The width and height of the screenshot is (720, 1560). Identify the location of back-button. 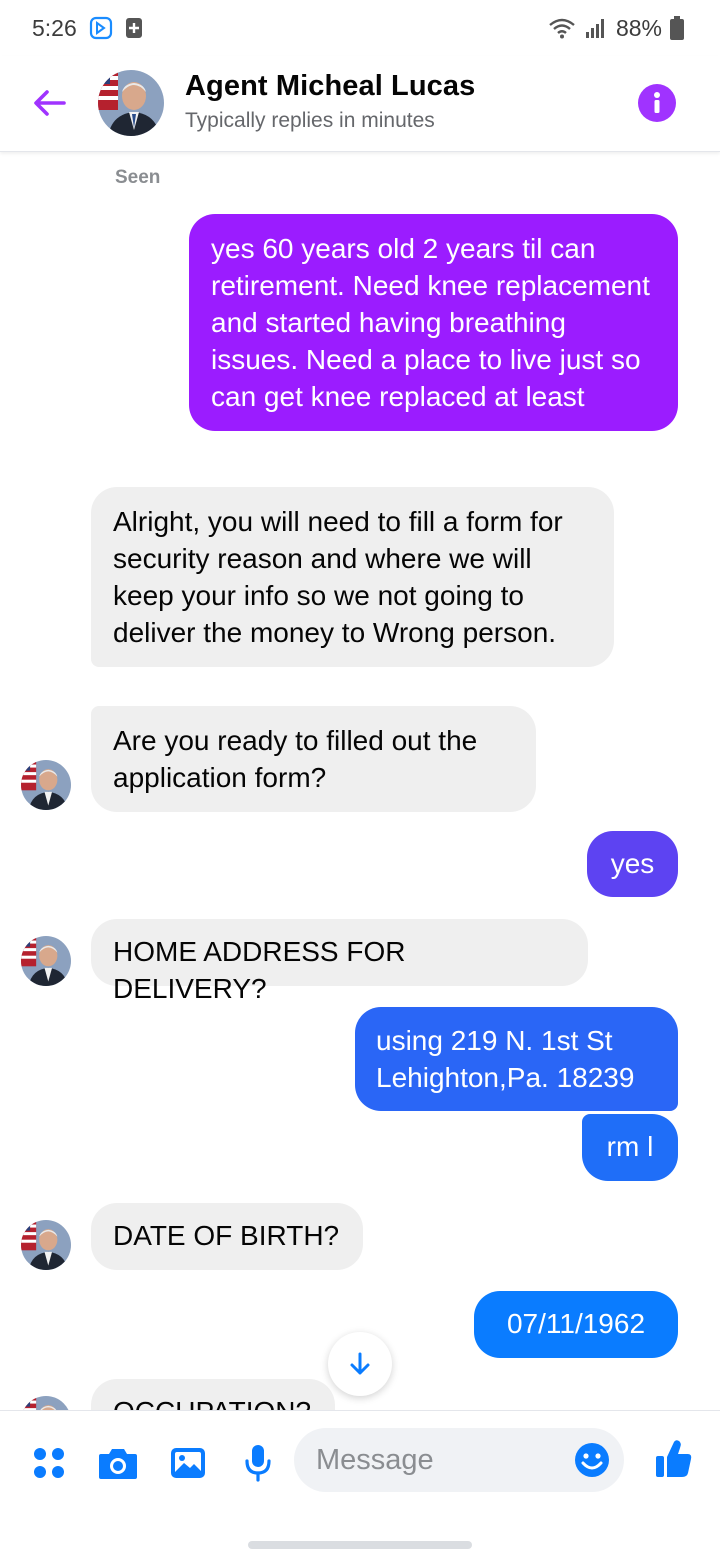
(49, 103).